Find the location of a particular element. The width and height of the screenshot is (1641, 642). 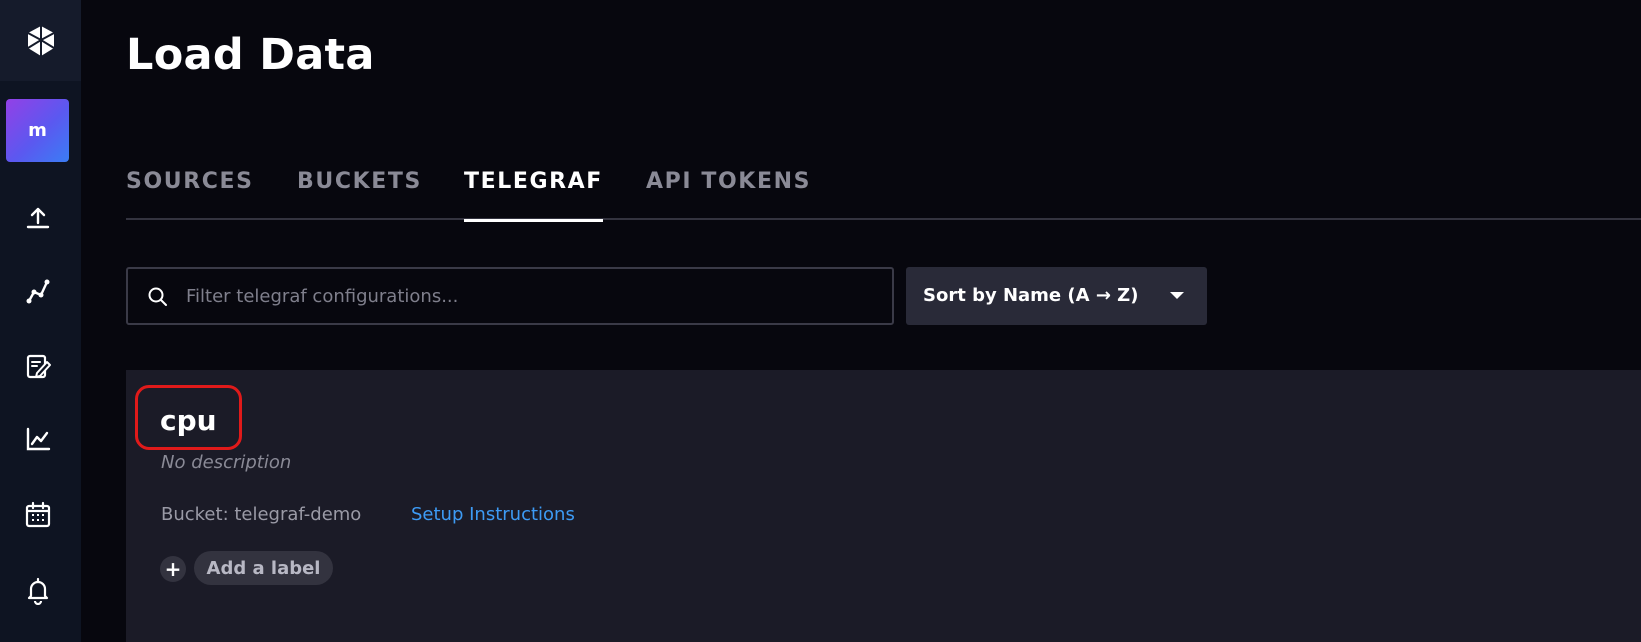

sidebar: m is located at coordinates (40, 321).